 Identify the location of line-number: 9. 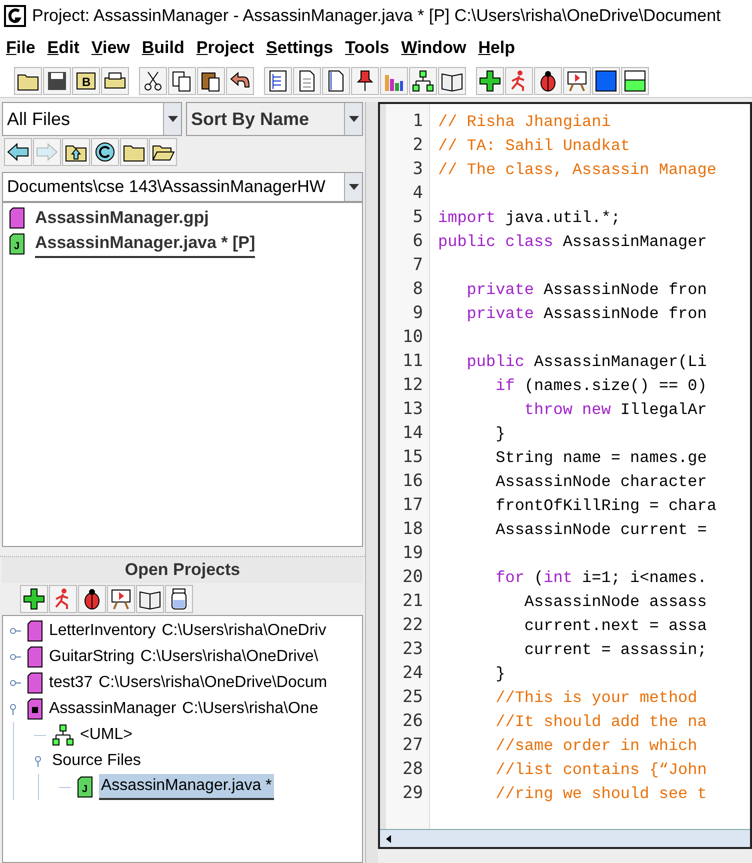
(417, 314).